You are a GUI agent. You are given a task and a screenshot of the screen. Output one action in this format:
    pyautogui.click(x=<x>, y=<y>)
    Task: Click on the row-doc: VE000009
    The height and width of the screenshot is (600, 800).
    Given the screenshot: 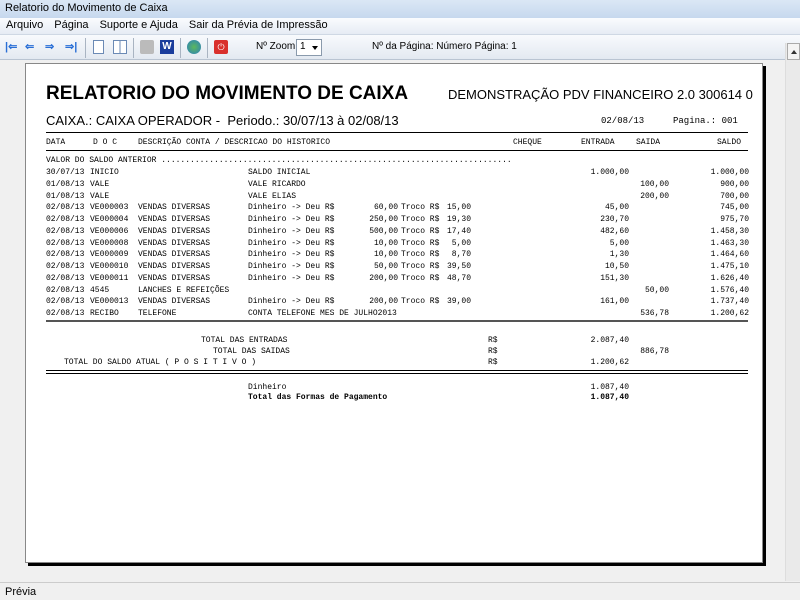 What is the action you would take?
    pyautogui.click(x=109, y=255)
    